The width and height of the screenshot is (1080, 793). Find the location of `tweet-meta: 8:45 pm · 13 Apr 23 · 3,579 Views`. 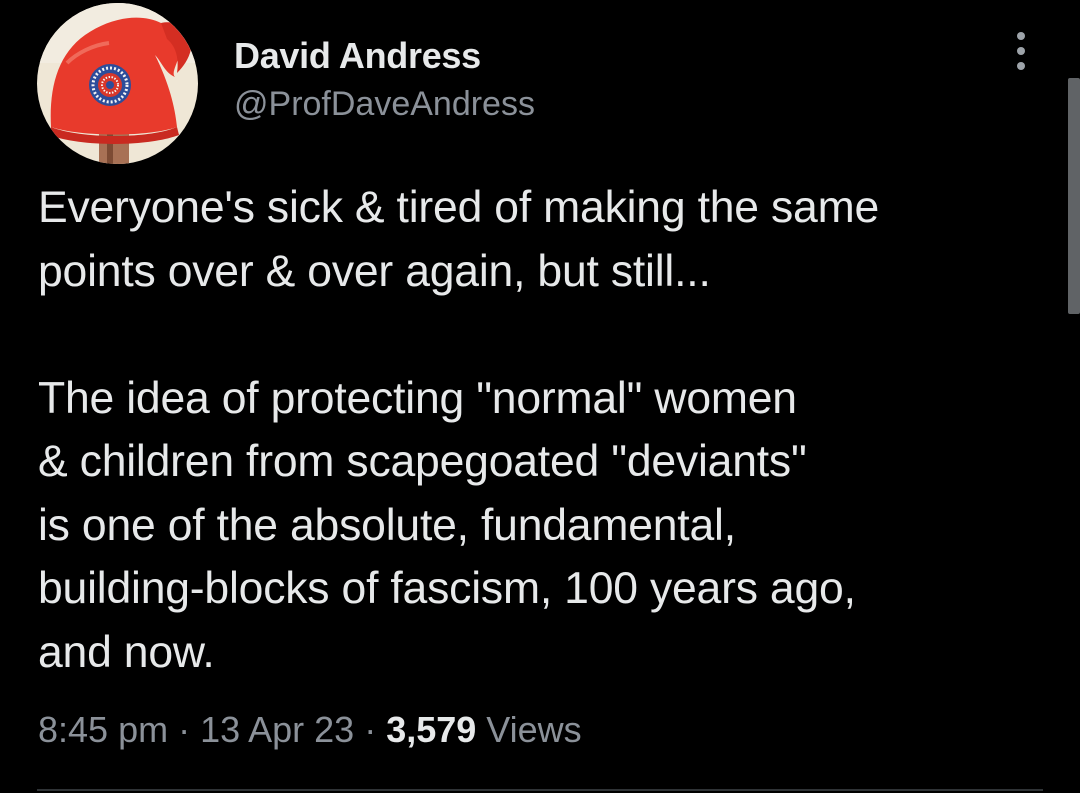

tweet-meta: 8:45 pm · 13 Apr 23 · 3,579 Views is located at coordinates (310, 730).